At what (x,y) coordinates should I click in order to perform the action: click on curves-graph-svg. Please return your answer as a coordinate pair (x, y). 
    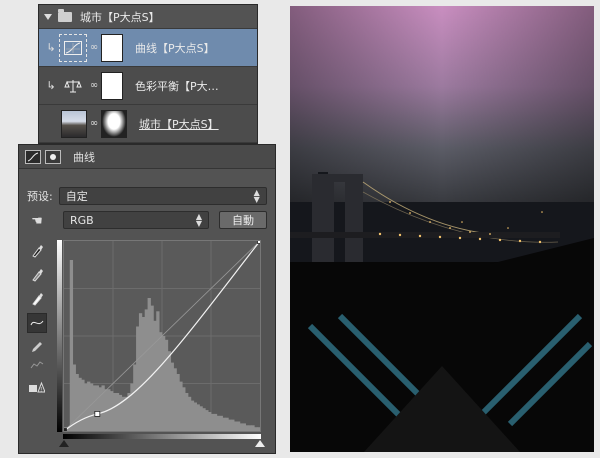
    Looking at the image, I should click on (162, 336).